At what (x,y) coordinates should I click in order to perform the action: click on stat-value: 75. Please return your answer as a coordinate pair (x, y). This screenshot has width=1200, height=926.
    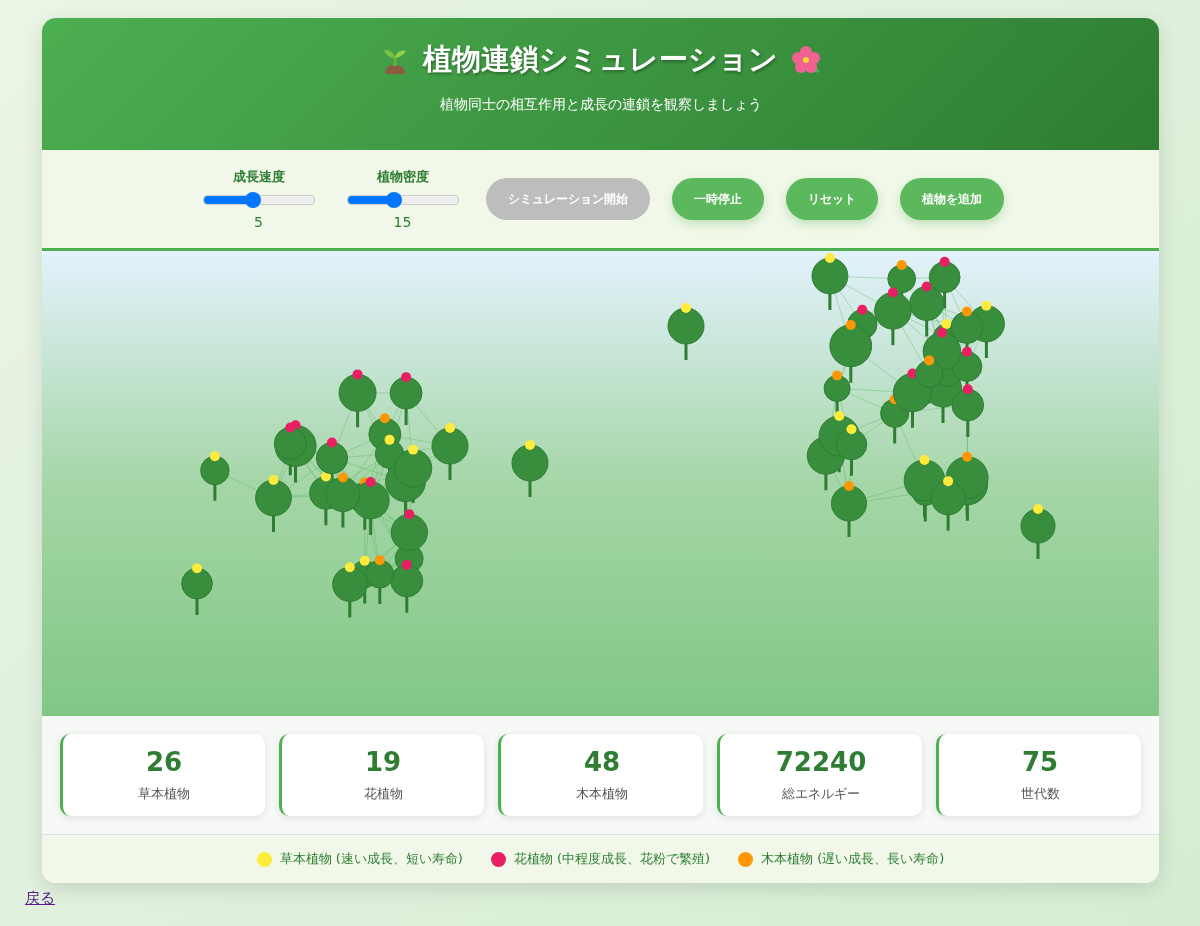
    Looking at the image, I should click on (1040, 762).